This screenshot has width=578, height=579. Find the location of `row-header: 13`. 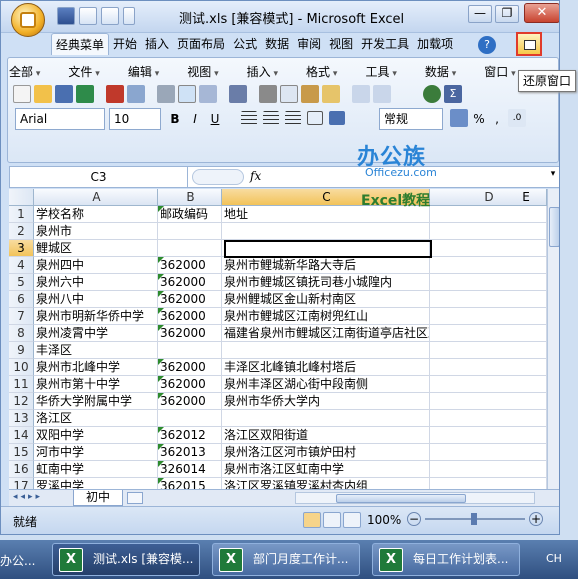

row-header: 13 is located at coordinates (21, 418).